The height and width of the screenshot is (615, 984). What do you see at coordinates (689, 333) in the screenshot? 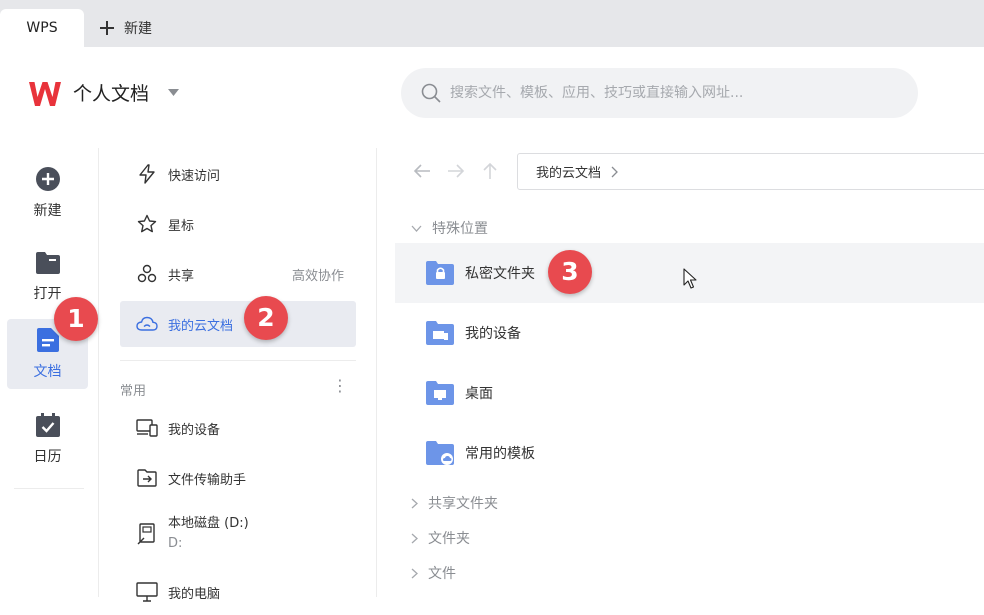
I see `folder-my-devices: 我的设备` at bounding box center [689, 333].